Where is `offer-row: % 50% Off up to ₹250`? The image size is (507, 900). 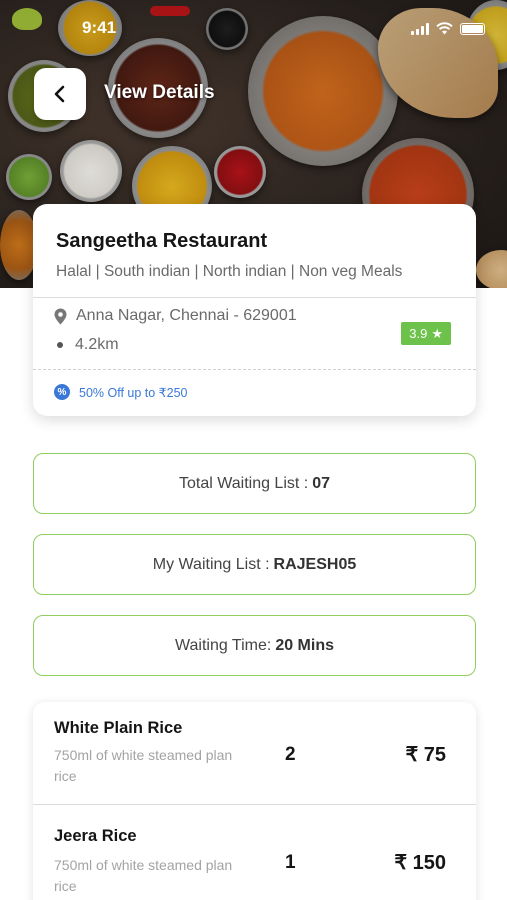
offer-row: % 50% Off up to ₹250 is located at coordinates (121, 392).